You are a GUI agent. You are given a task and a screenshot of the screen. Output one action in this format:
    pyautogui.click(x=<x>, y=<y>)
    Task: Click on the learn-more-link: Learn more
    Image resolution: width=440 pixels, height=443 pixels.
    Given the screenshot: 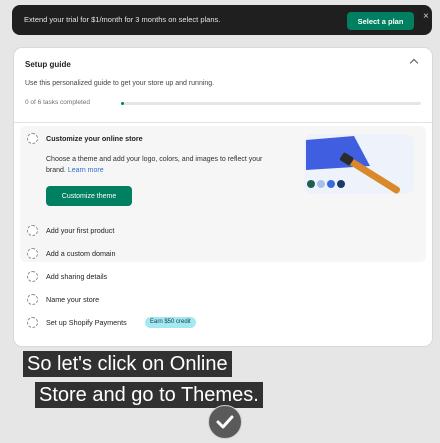 What is the action you would take?
    pyautogui.click(x=86, y=170)
    